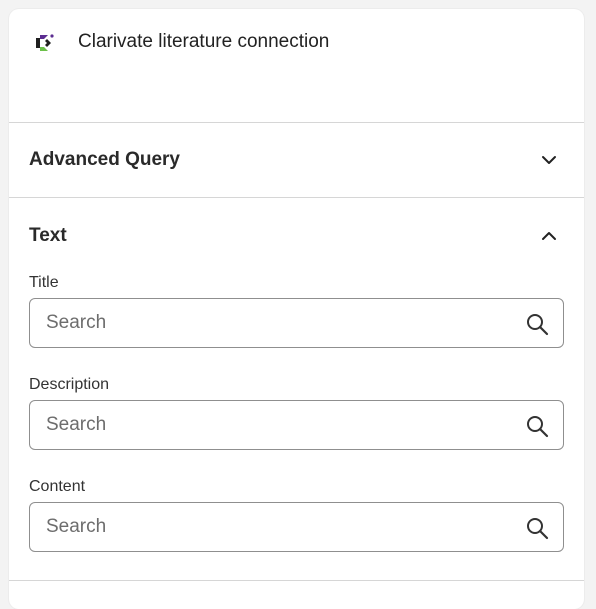 This screenshot has width=596, height=609. I want to click on content-search-input, so click(281, 527).